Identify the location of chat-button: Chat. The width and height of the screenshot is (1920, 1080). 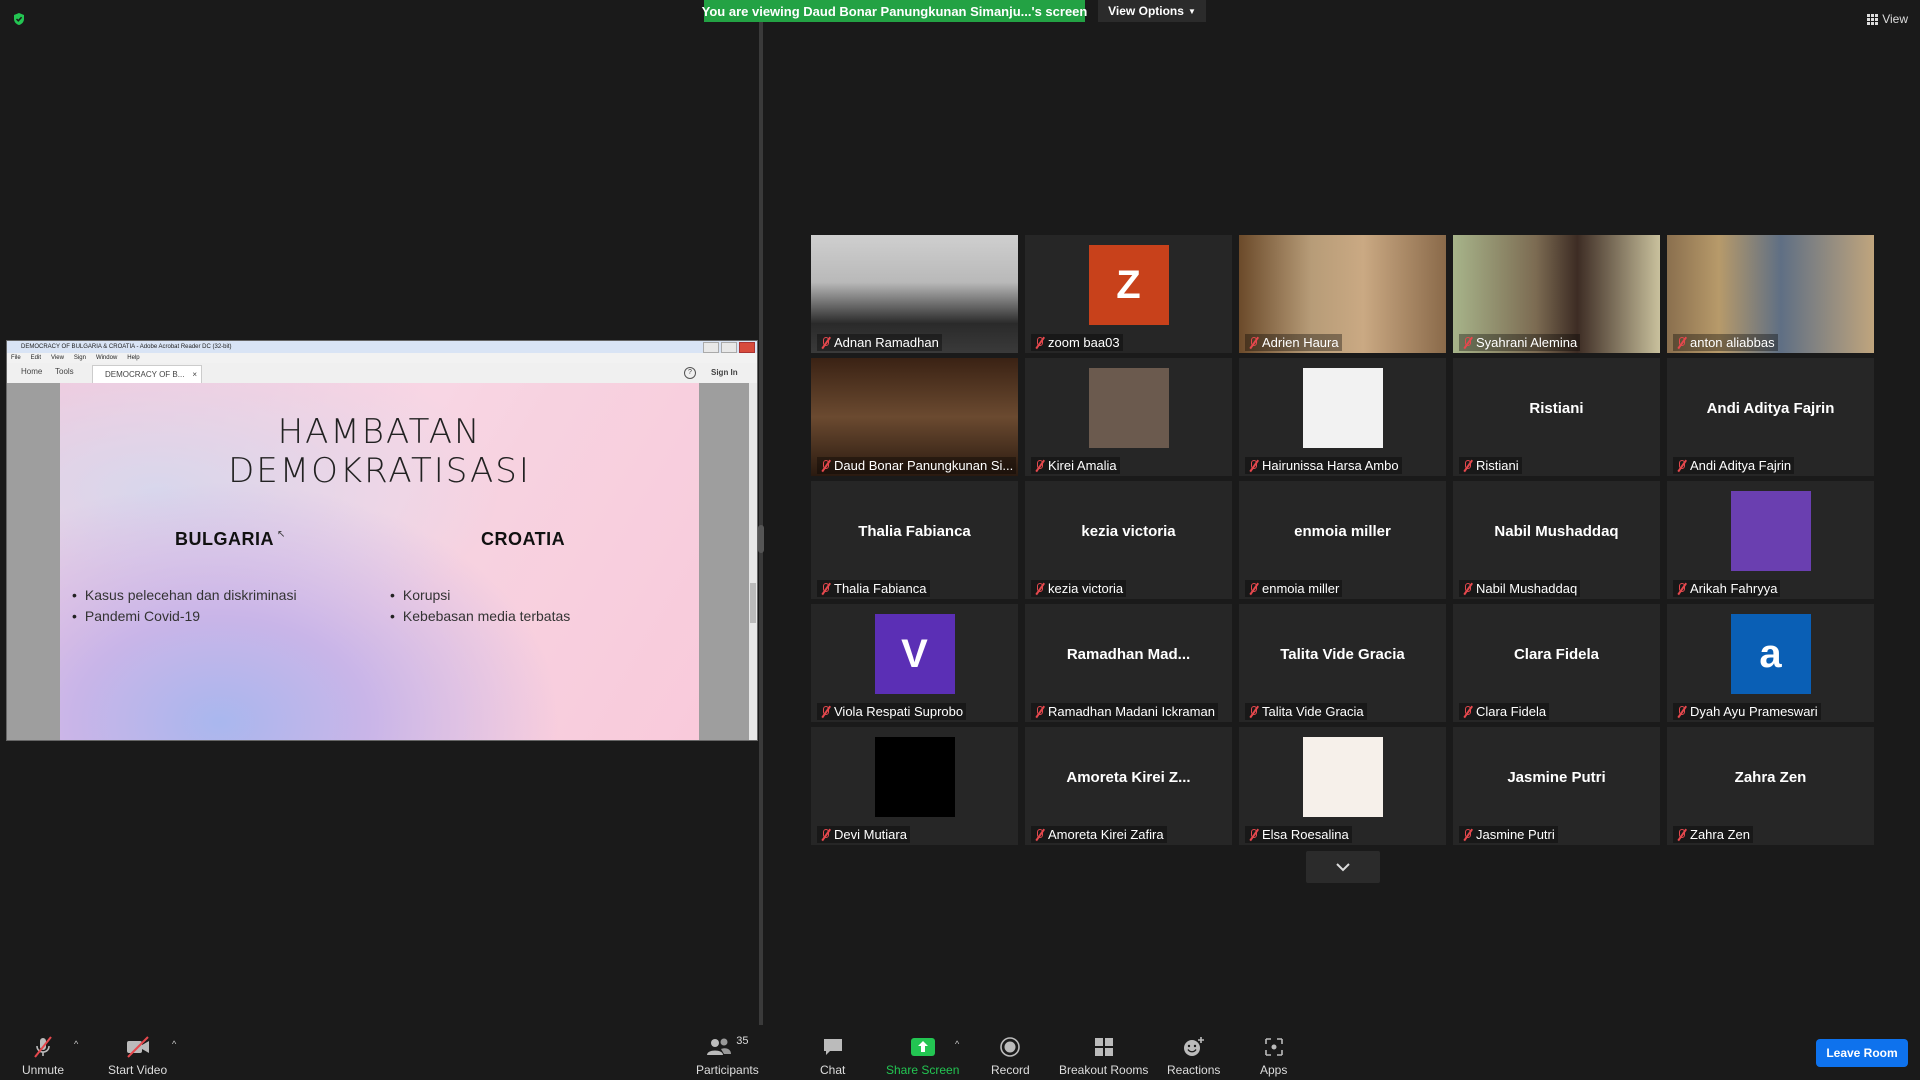
(832, 1056).